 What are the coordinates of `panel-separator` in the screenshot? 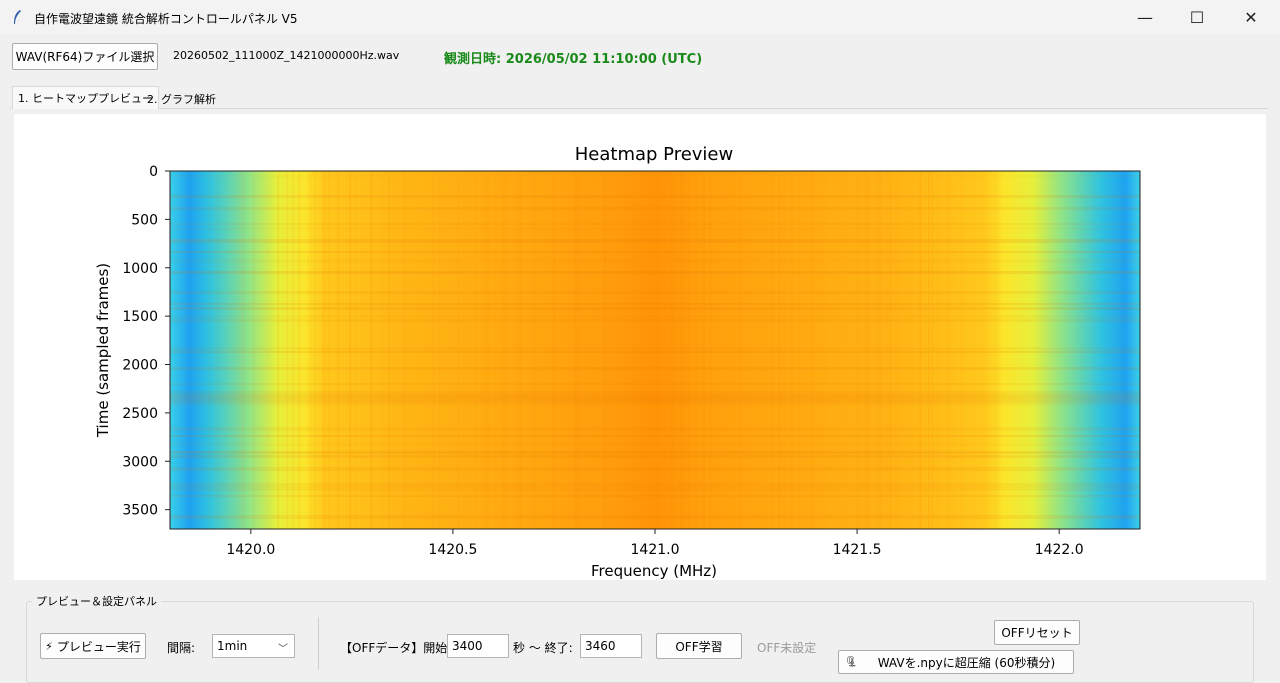 It's located at (318, 643).